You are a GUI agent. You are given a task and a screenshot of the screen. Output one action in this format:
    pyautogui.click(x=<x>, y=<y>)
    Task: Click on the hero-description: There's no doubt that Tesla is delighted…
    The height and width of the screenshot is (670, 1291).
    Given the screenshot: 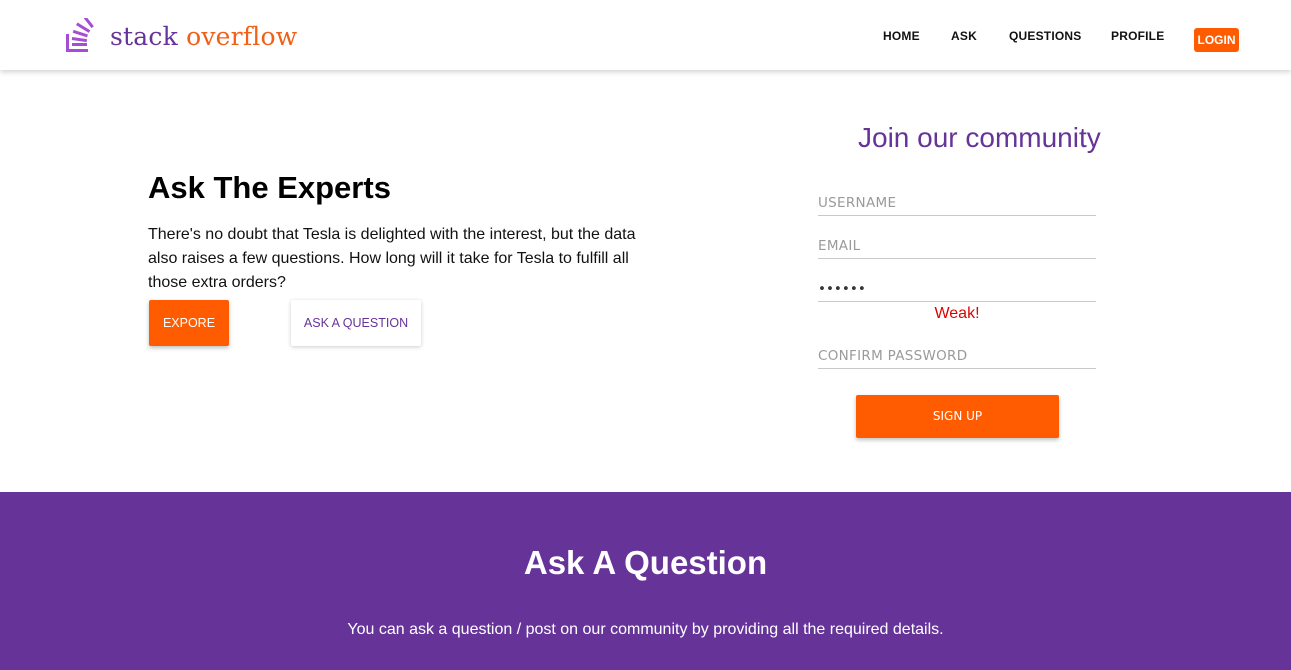 What is the action you would take?
    pyautogui.click(x=392, y=258)
    